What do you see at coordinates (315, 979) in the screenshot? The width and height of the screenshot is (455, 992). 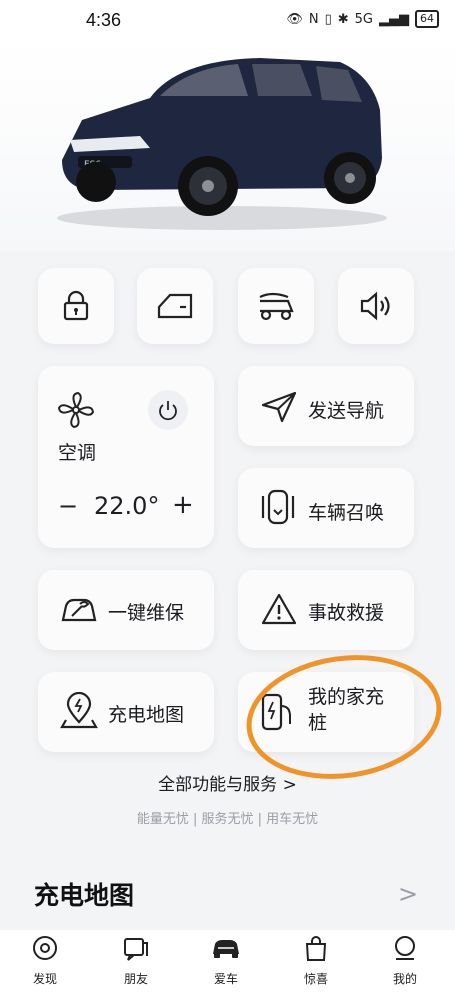 I see `tab-label: 惊喜` at bounding box center [315, 979].